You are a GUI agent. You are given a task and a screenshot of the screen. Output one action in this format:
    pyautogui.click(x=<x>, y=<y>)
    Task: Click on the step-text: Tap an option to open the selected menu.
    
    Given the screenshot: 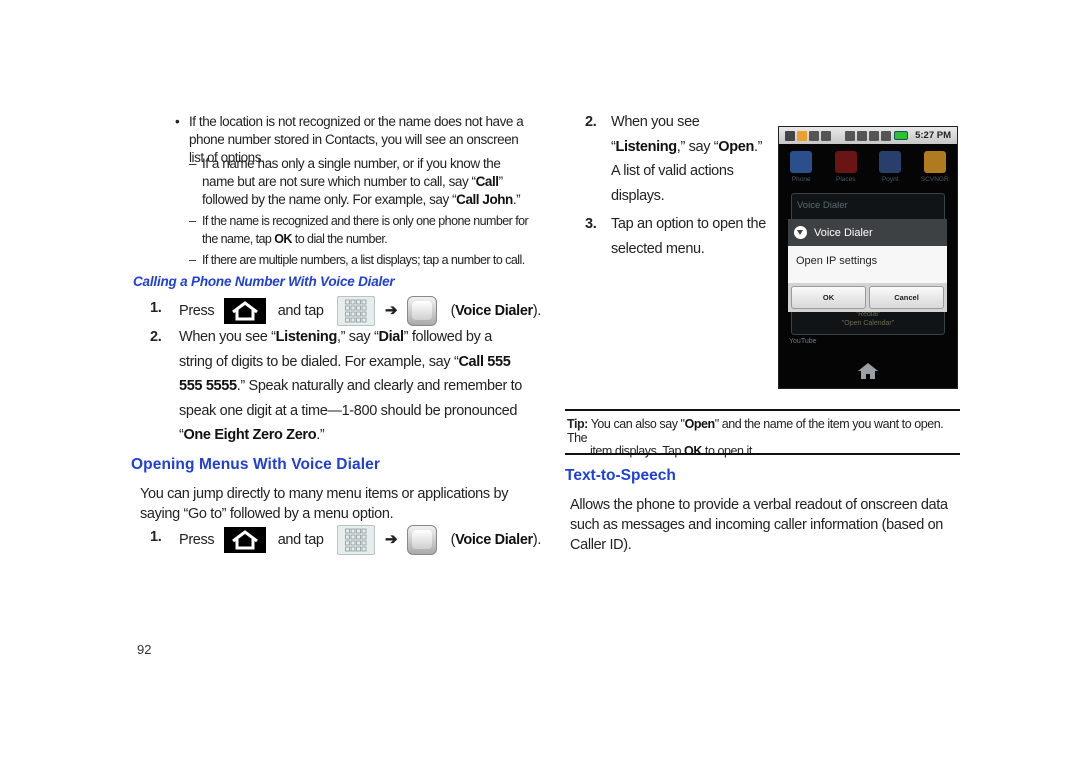 What is the action you would take?
    pyautogui.click(x=688, y=236)
    